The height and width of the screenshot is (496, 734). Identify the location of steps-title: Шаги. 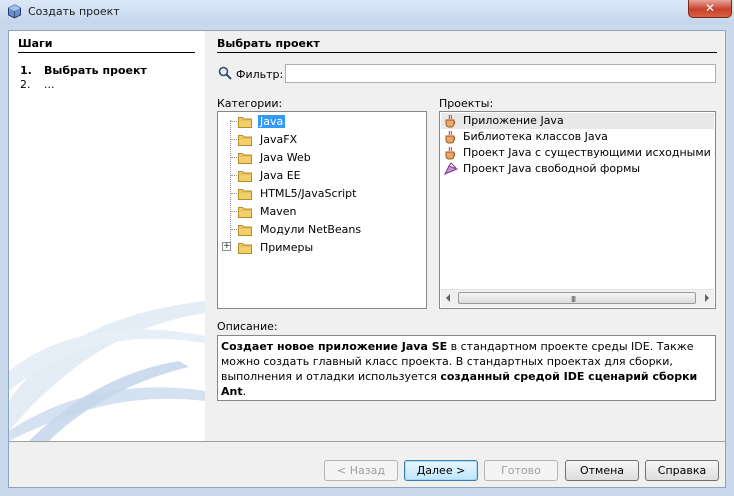
(35, 43).